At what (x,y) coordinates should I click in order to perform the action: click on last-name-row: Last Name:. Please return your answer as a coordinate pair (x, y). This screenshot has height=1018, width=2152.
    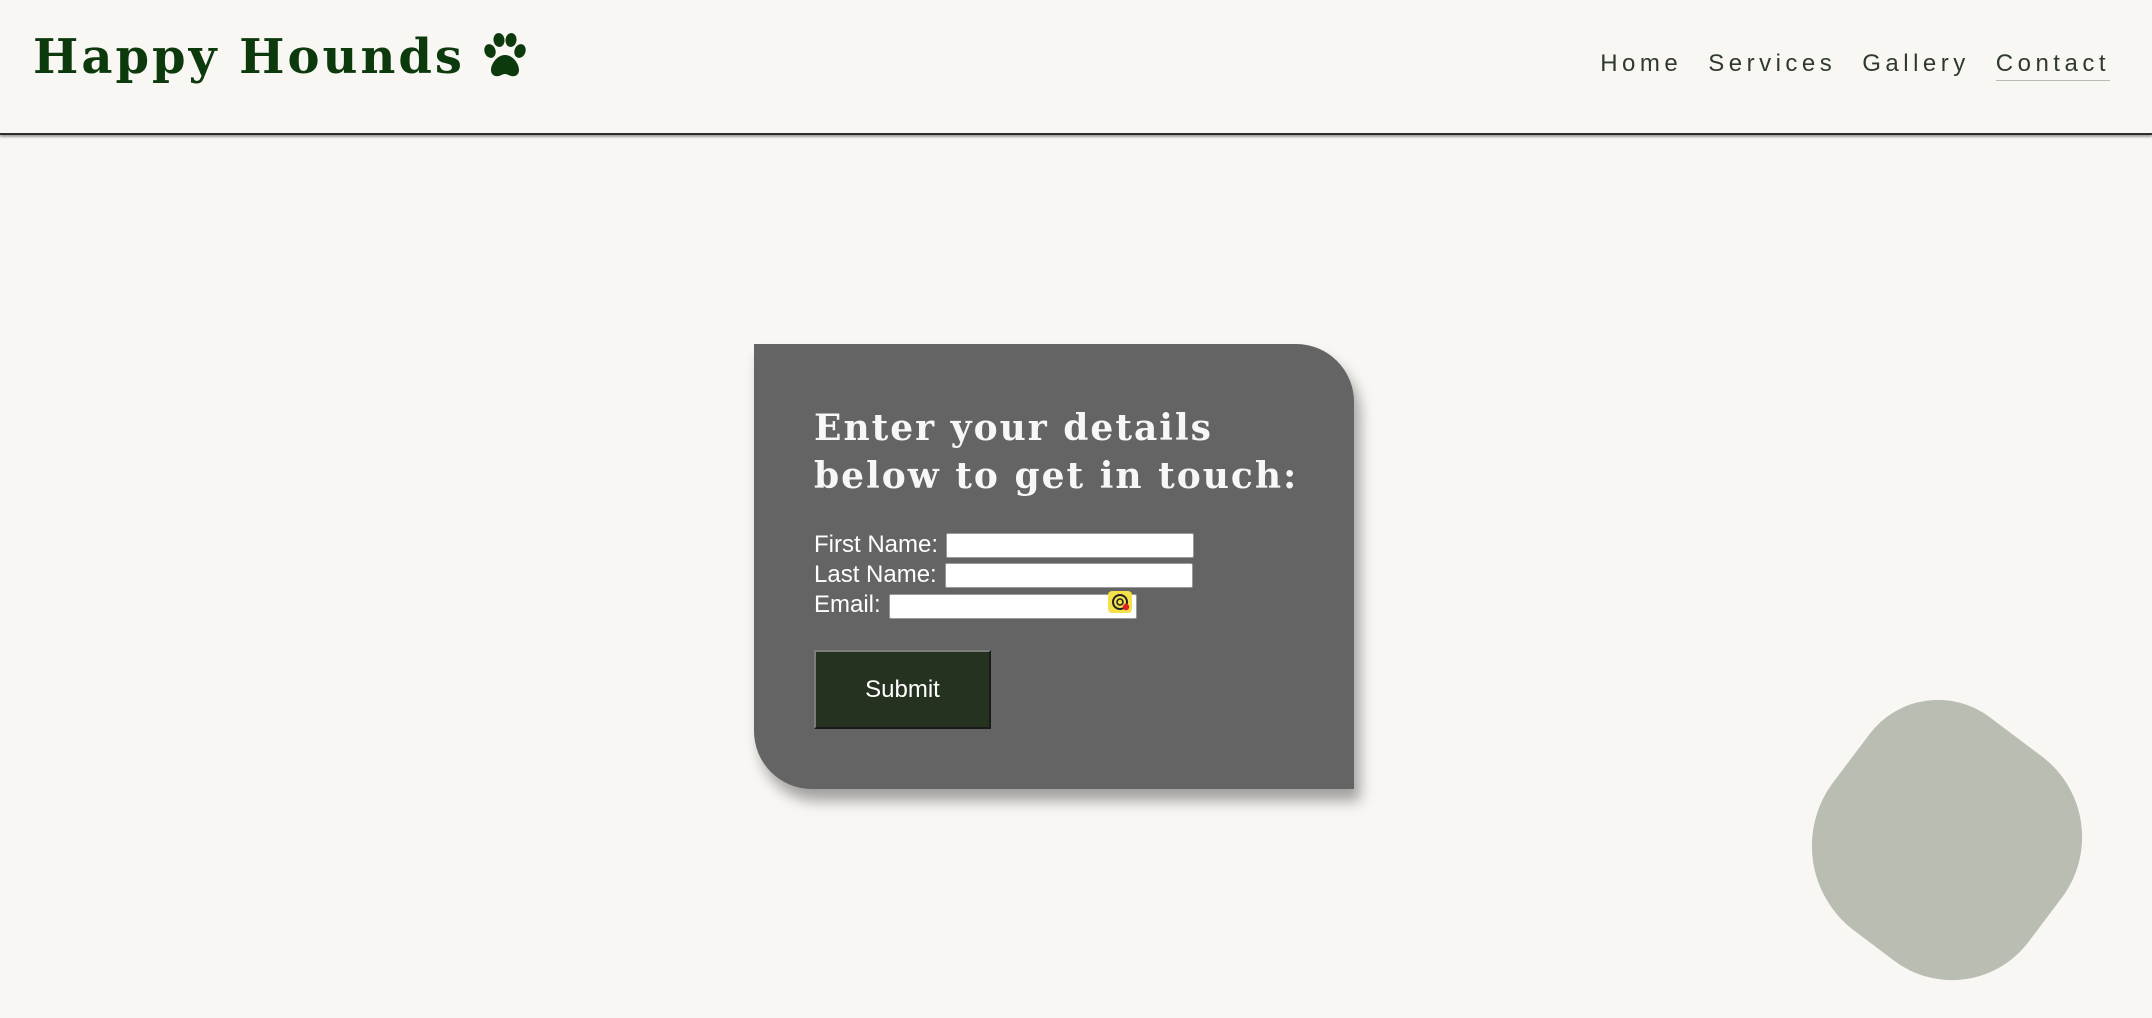
    Looking at the image, I should click on (1003, 575).